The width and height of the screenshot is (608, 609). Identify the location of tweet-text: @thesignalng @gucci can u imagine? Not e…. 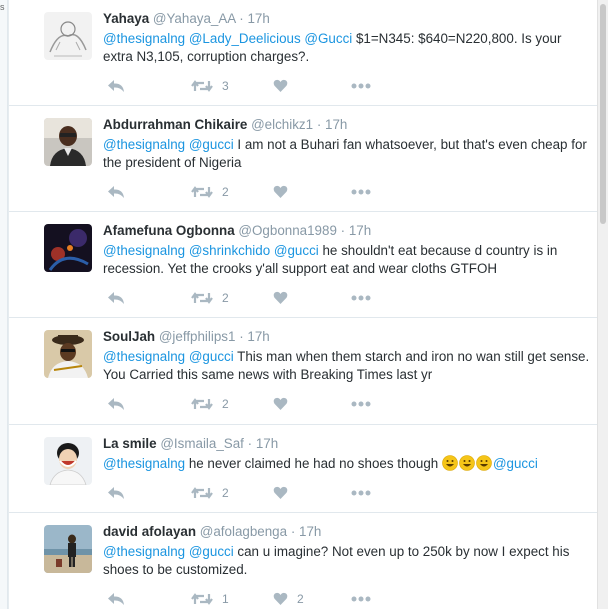
(348, 561).